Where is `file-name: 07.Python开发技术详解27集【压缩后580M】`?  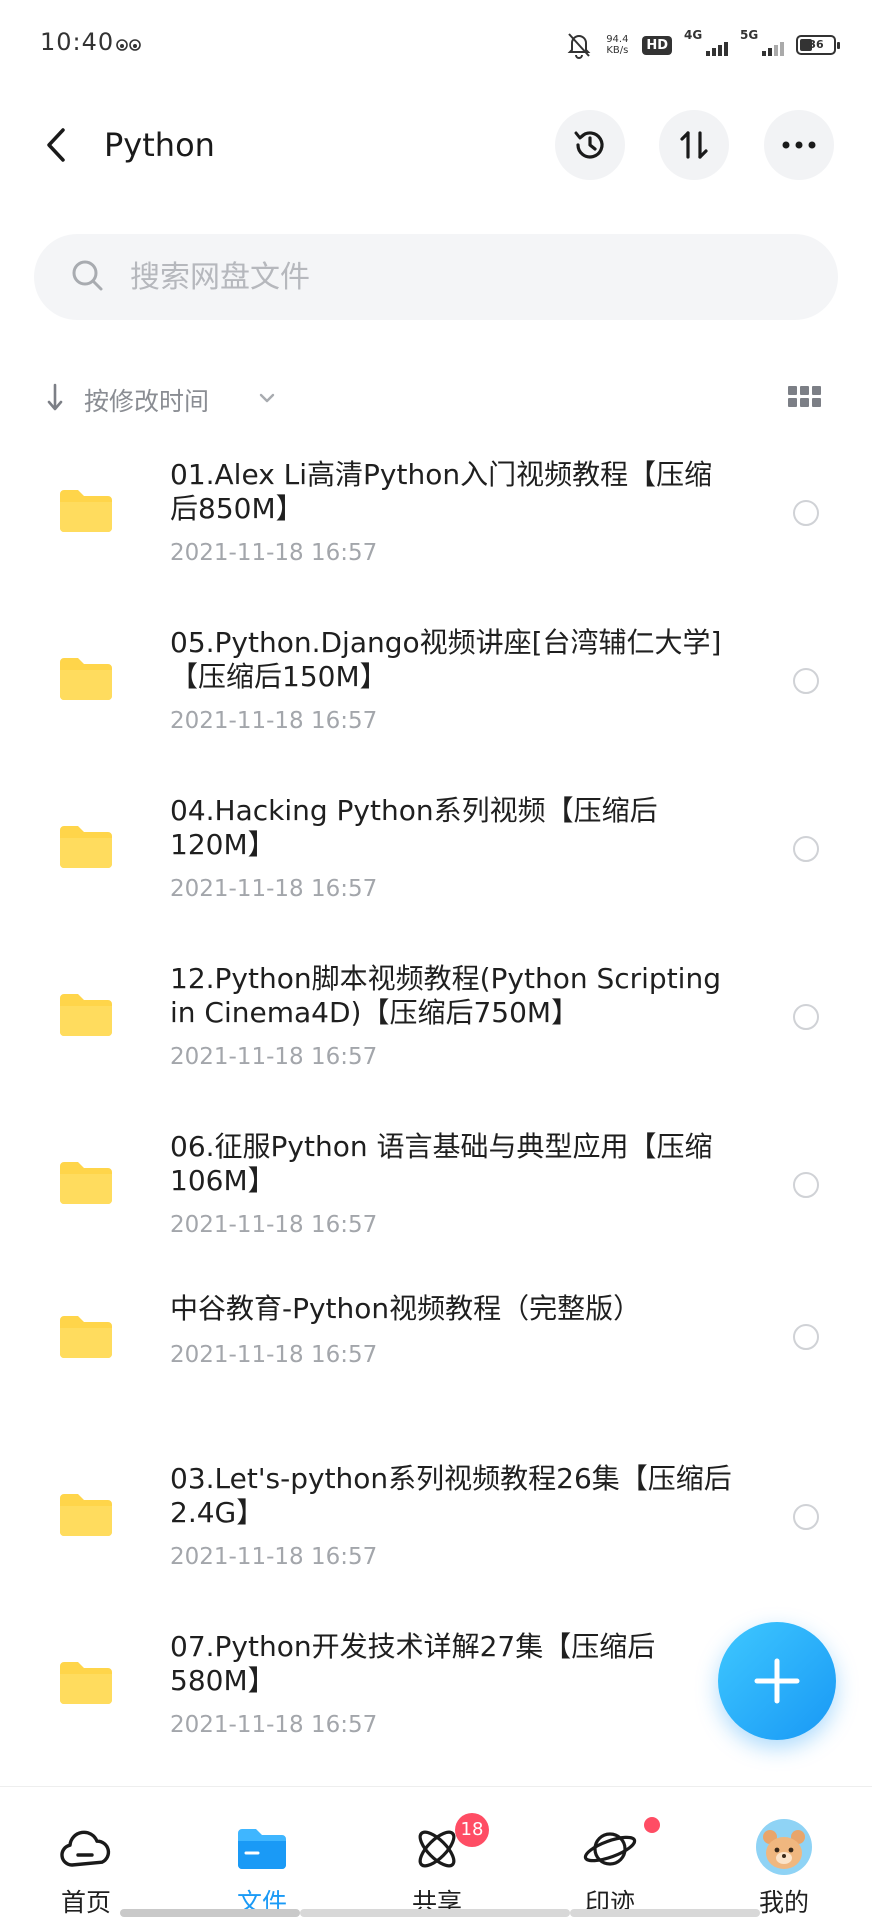 file-name: 07.Python开发技术详解27集【压缩后580M】 is located at coordinates (413, 1663).